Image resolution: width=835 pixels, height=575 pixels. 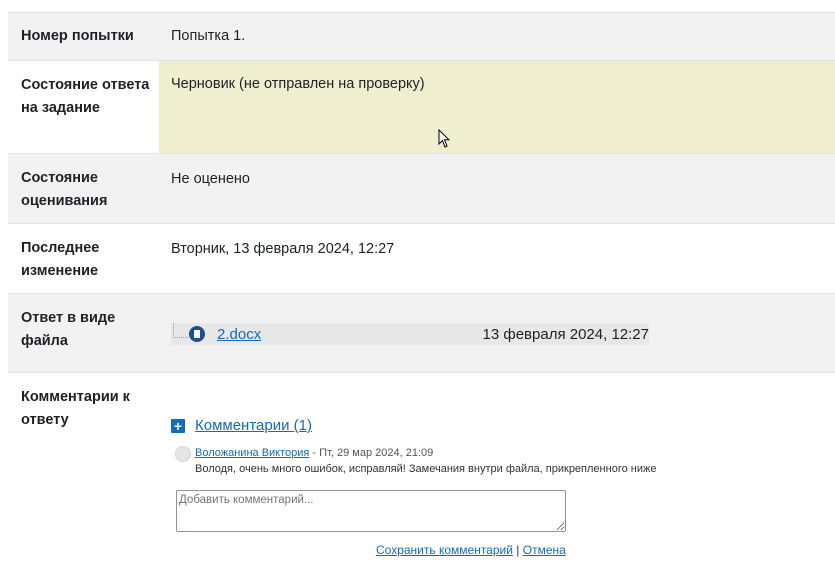 What do you see at coordinates (77, 36) in the screenshot?
I see `attempt-label: Номер попытки` at bounding box center [77, 36].